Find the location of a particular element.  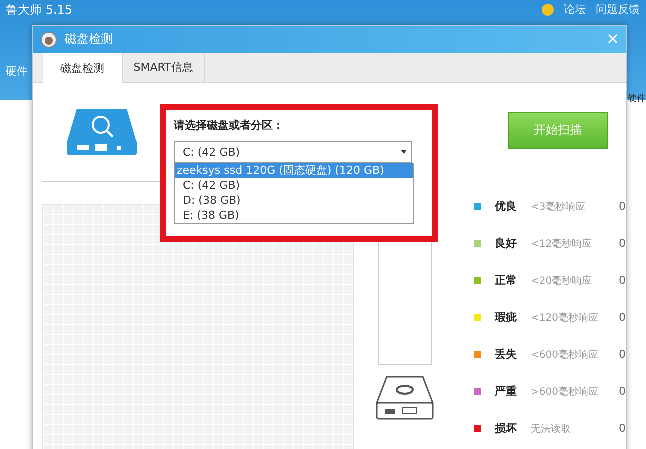

legend-description: <600毫秒响应 is located at coordinates (565, 355).